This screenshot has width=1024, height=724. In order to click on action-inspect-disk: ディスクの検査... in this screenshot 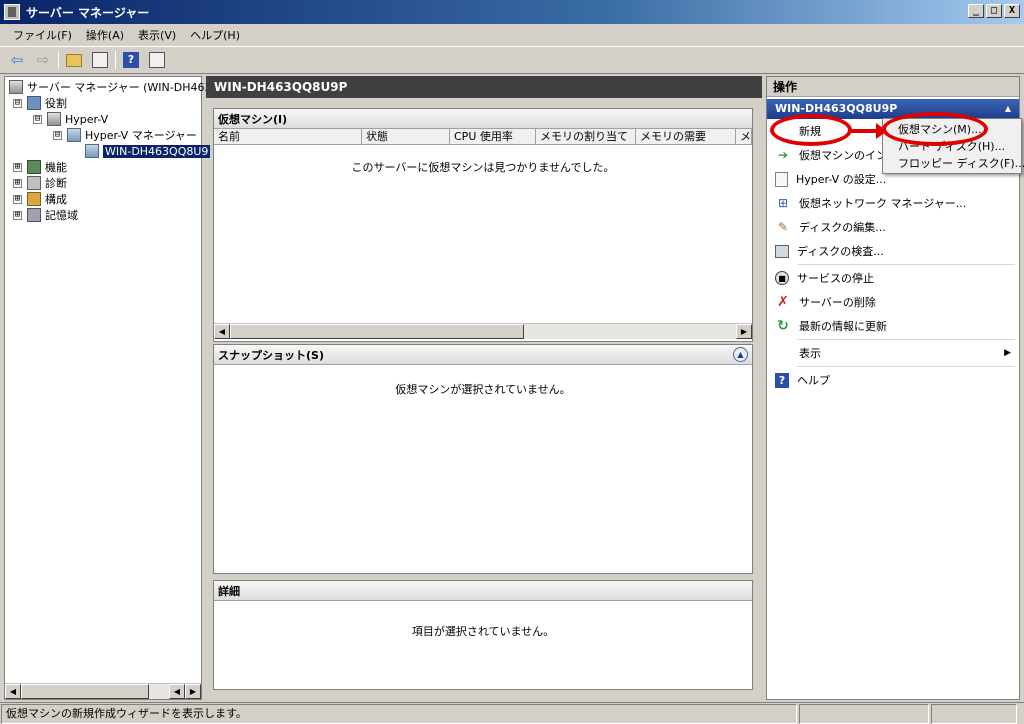, I will do `click(893, 251)`.